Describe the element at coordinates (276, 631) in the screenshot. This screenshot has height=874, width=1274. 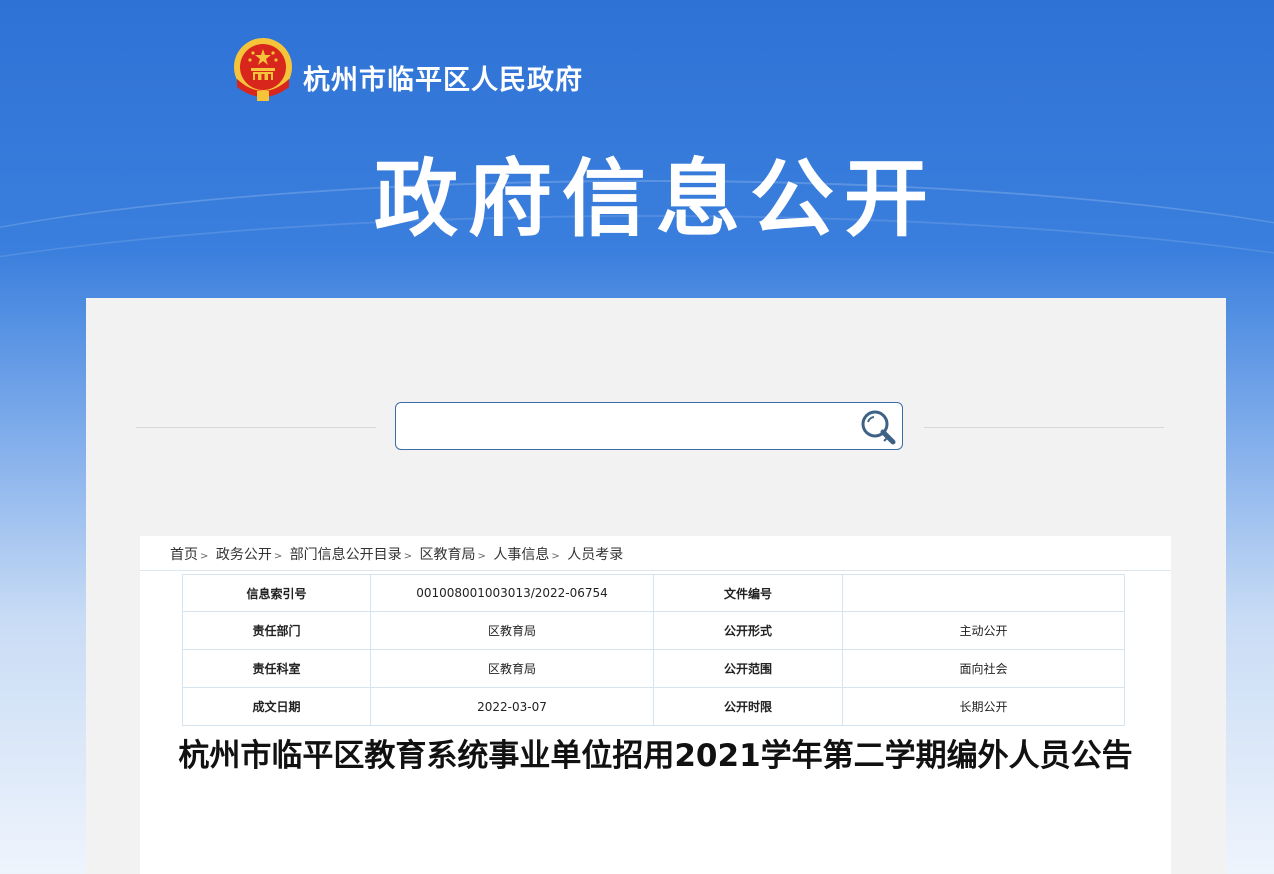
I see `meta-label-department: 责任部门` at that location.